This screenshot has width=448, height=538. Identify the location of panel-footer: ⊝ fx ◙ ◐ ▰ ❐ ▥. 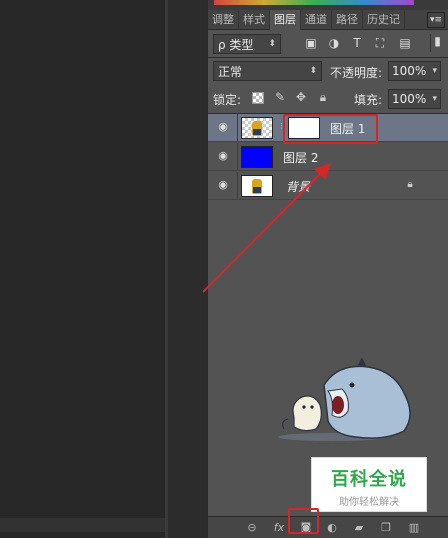
(328, 527).